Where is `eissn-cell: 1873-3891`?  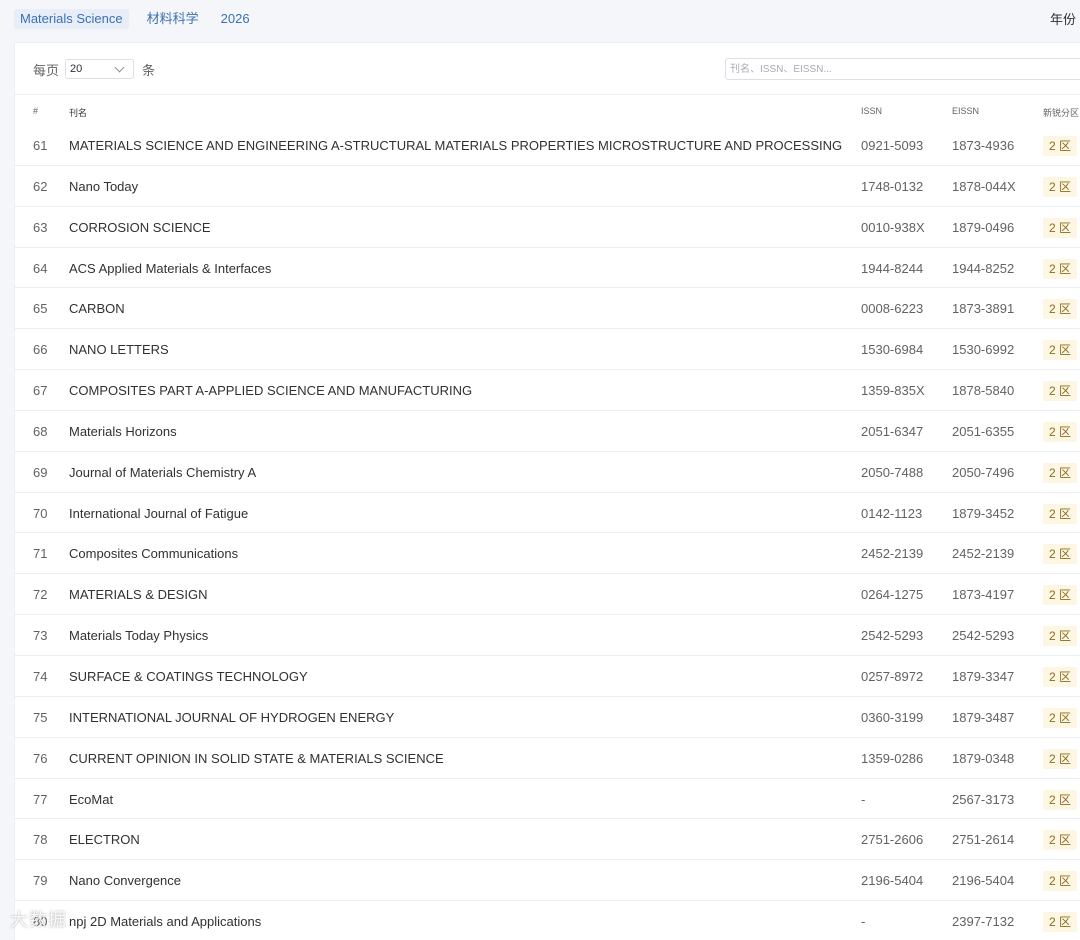 eissn-cell: 1873-3891 is located at coordinates (983, 309).